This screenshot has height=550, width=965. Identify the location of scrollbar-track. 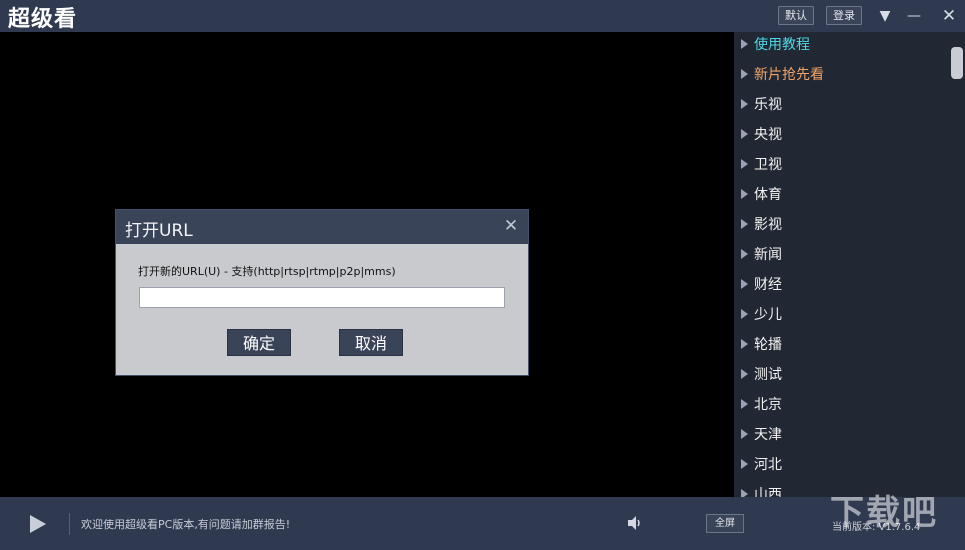
(956, 264).